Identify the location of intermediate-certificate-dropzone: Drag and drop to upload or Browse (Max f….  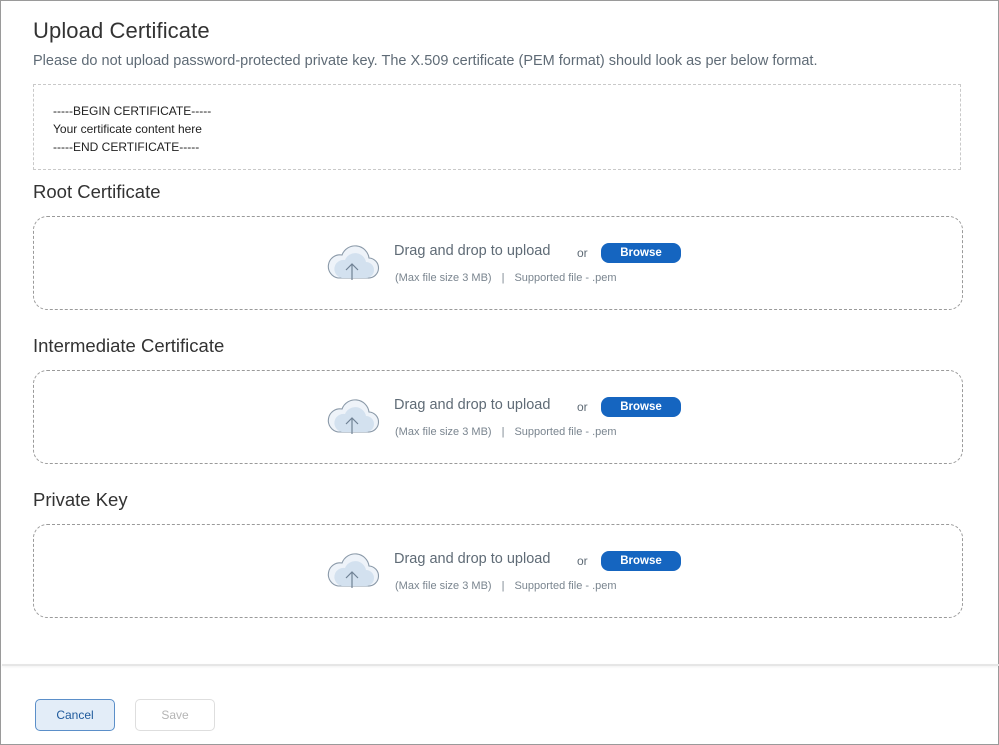
(498, 417).